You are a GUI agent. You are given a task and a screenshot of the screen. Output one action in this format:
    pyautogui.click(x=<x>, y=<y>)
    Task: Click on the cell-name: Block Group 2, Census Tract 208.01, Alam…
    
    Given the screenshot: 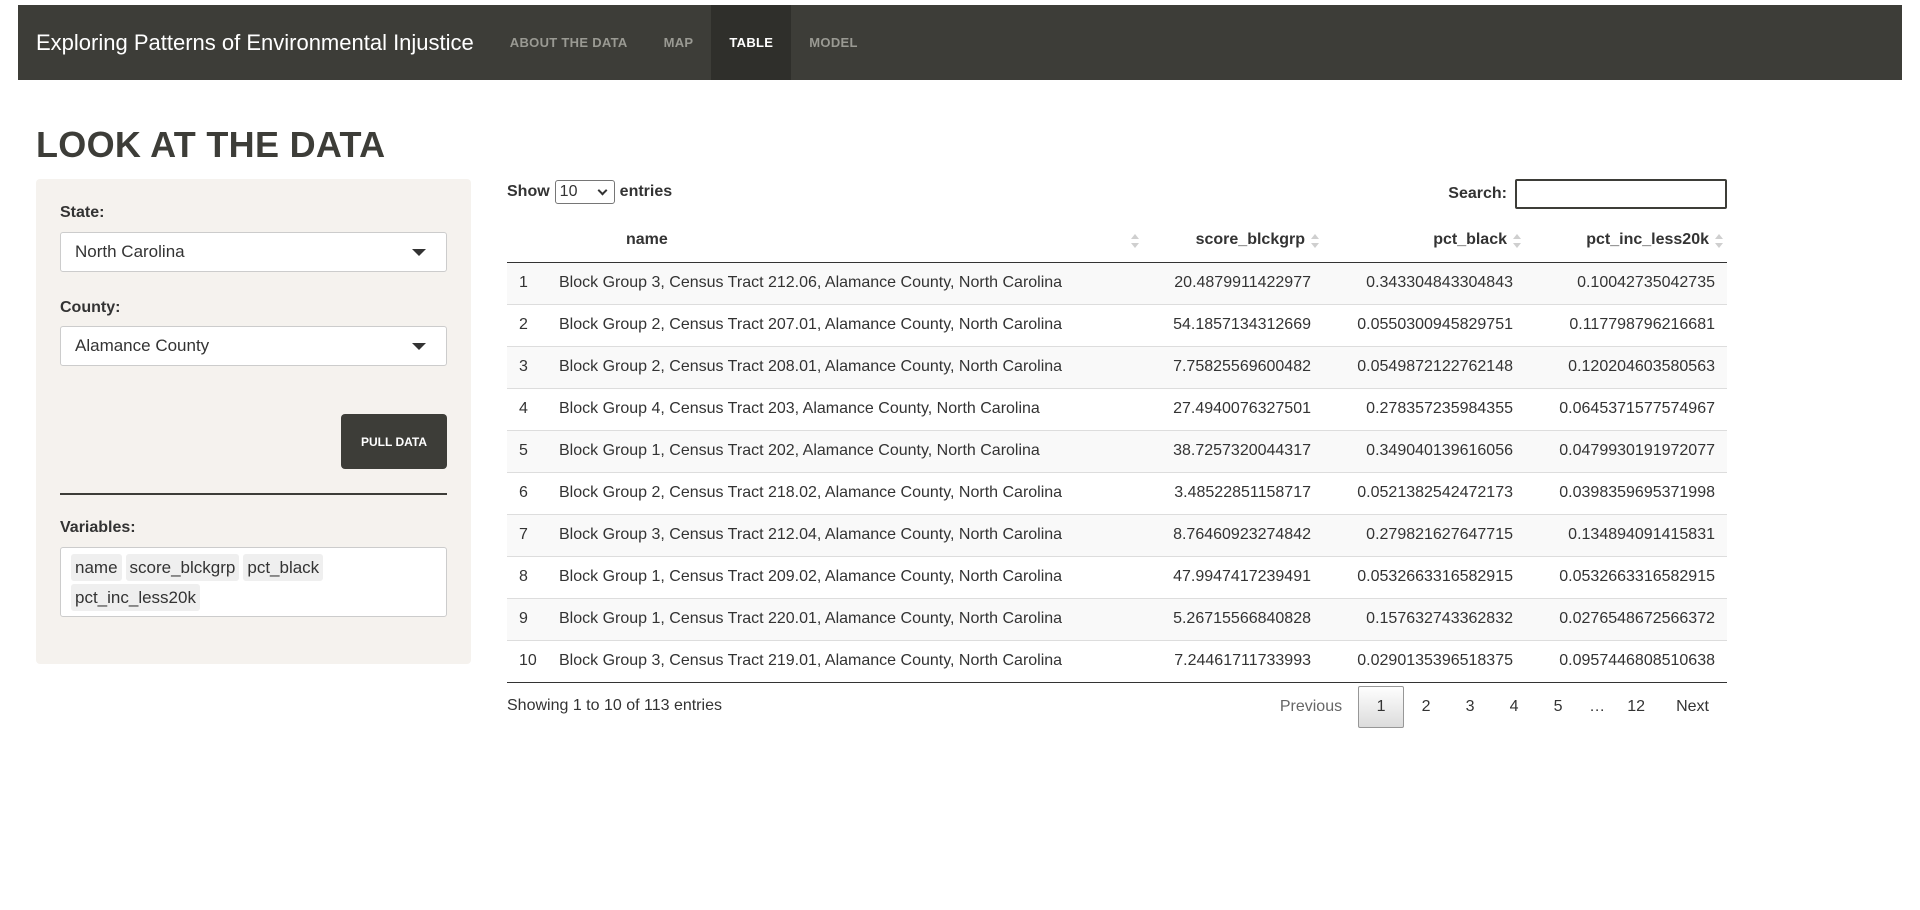 What is the action you would take?
    pyautogui.click(x=850, y=366)
    